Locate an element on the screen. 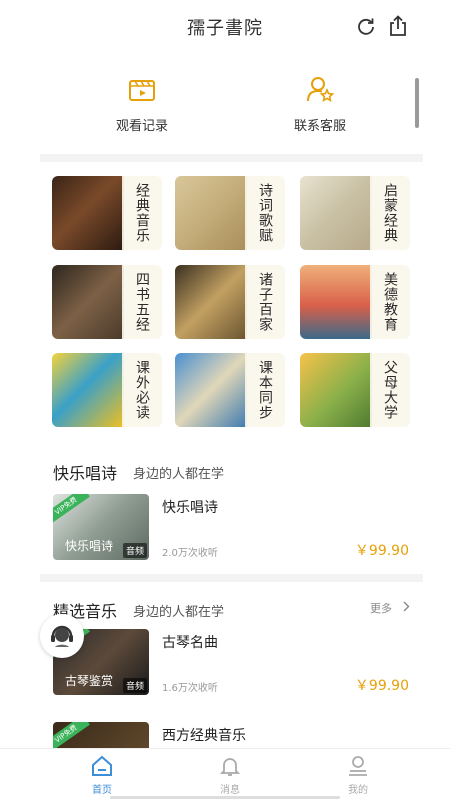 The height and width of the screenshot is (800, 450). tab-mine: 我的 is located at coordinates (358, 774).